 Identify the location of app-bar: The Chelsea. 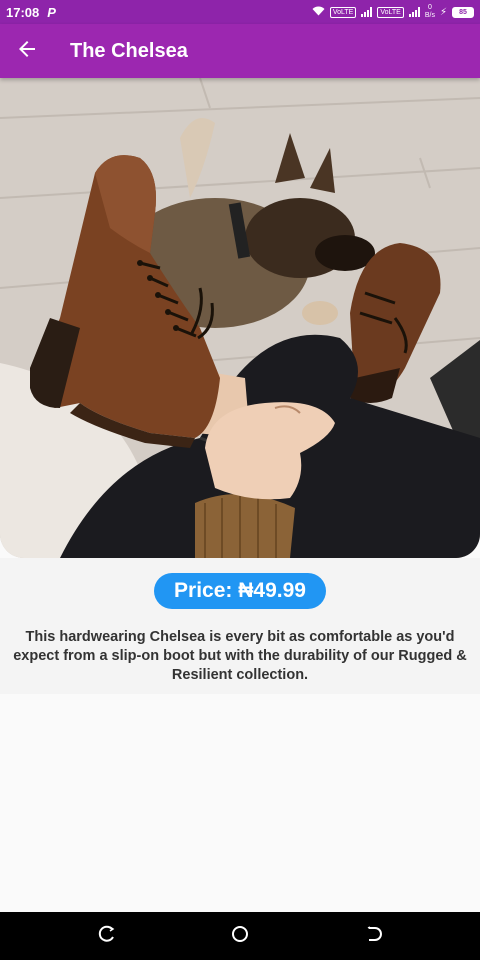
(240, 51).